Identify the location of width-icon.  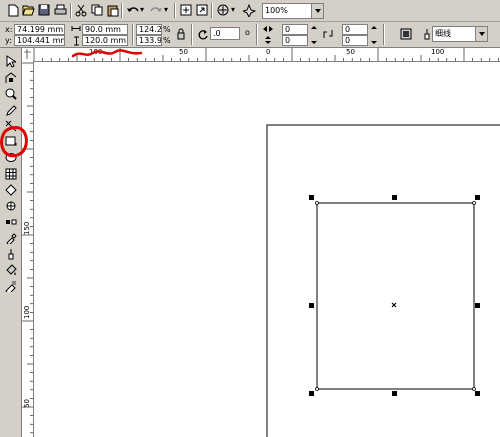
(76, 28).